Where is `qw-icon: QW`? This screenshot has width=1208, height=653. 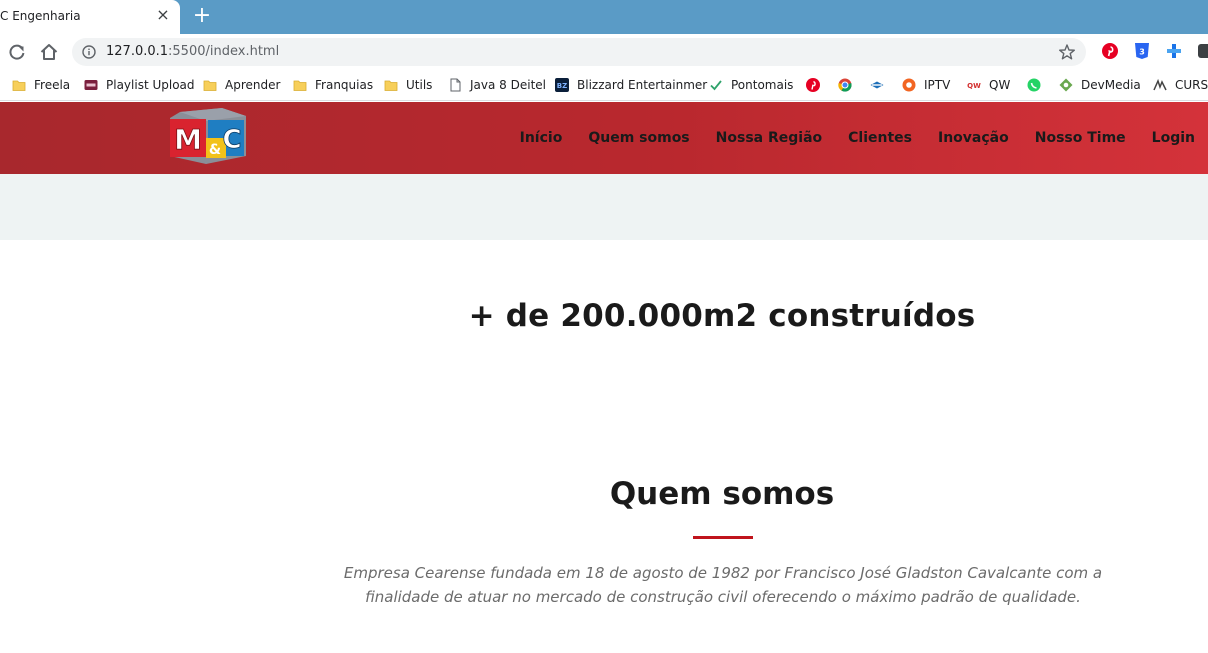 qw-icon: QW is located at coordinates (974, 86).